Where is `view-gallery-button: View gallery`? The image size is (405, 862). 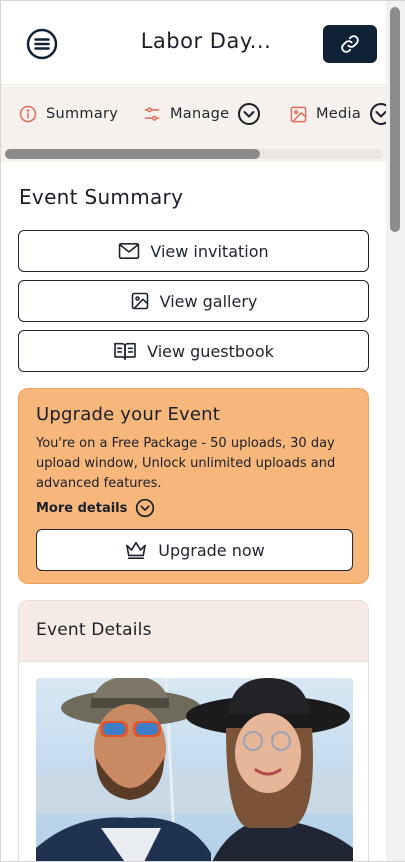 view-gallery-button: View gallery is located at coordinates (193, 301).